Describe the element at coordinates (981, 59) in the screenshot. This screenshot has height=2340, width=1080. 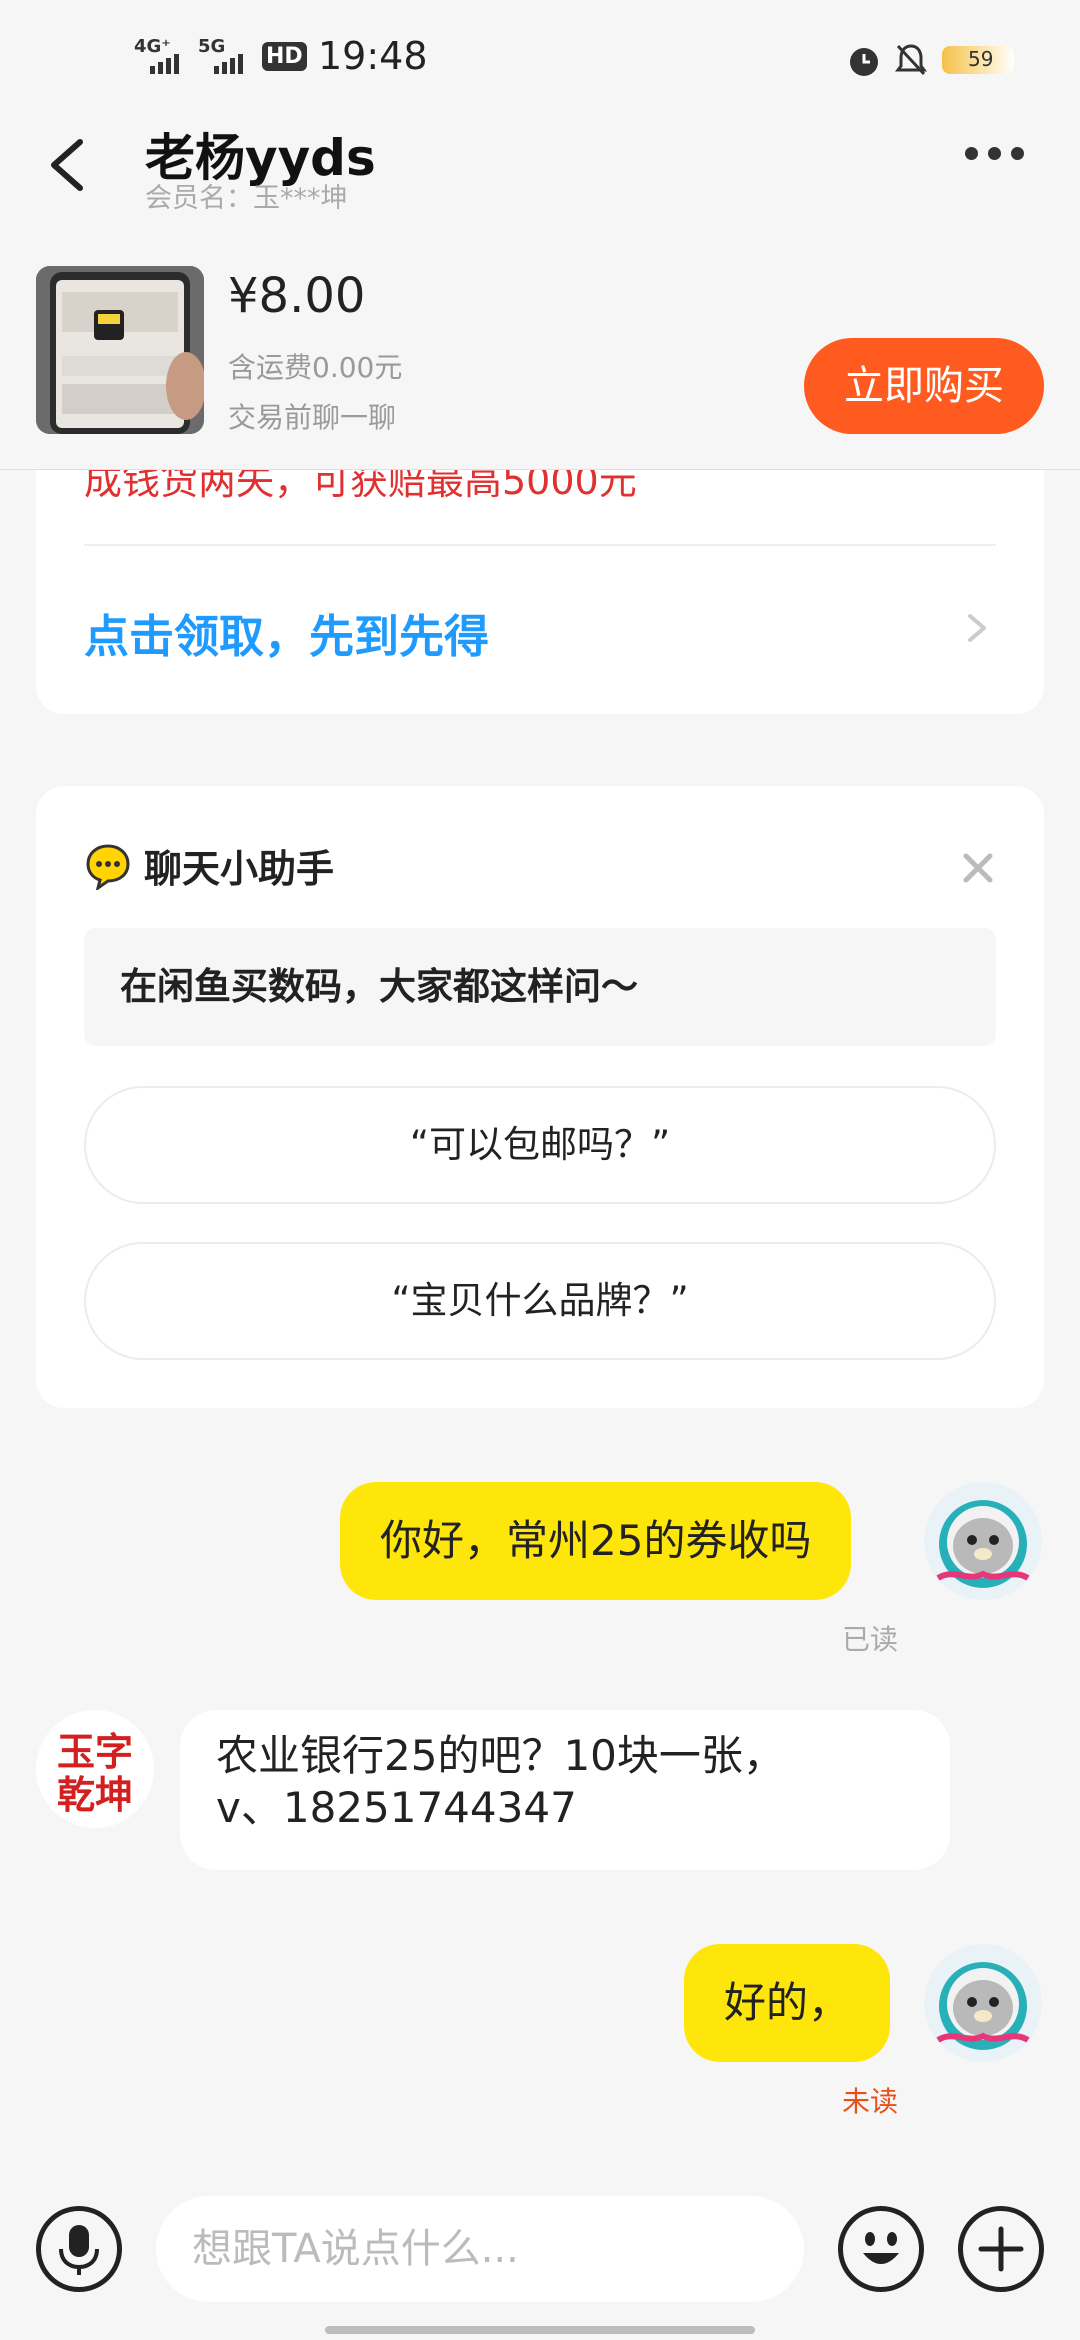
I see `battery-level: 59` at that location.